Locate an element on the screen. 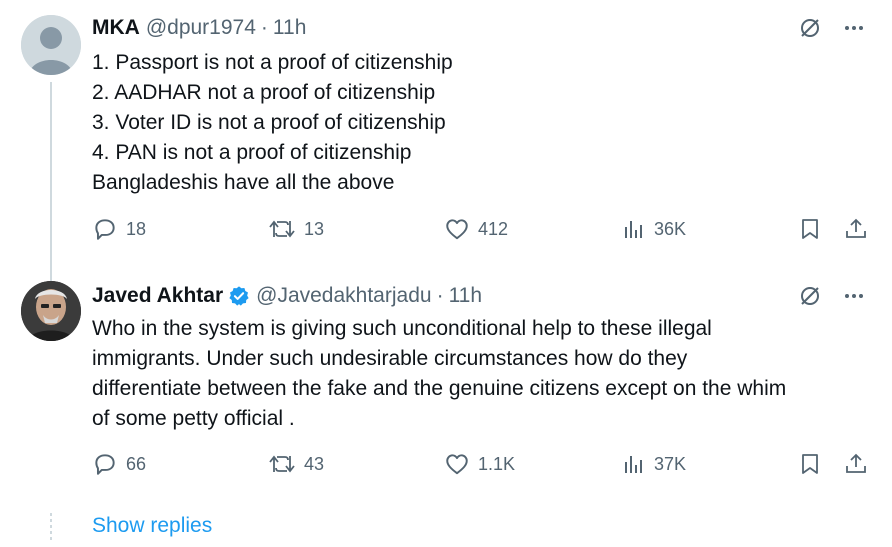  author-name: Javed Akhtar is located at coordinates (157, 296).